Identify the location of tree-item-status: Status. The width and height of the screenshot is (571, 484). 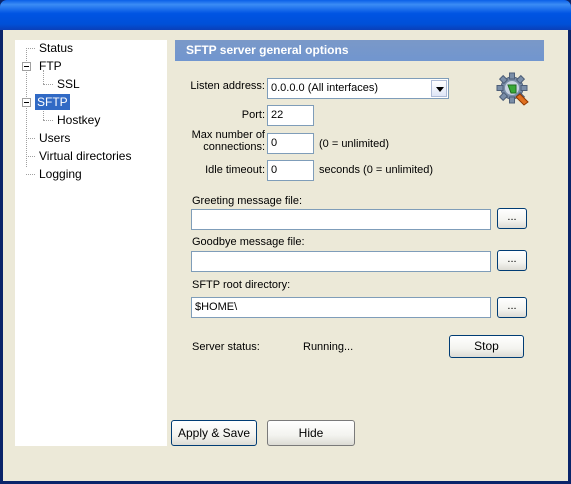
(56, 48).